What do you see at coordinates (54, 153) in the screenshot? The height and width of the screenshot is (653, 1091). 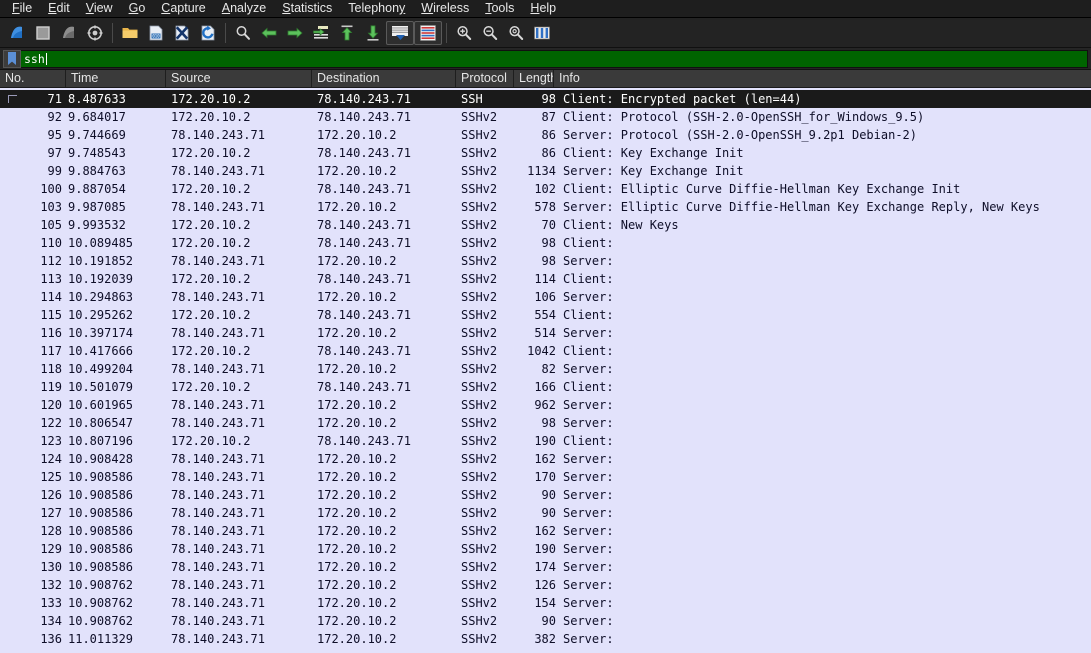 I see `packet-cell-num: 97` at bounding box center [54, 153].